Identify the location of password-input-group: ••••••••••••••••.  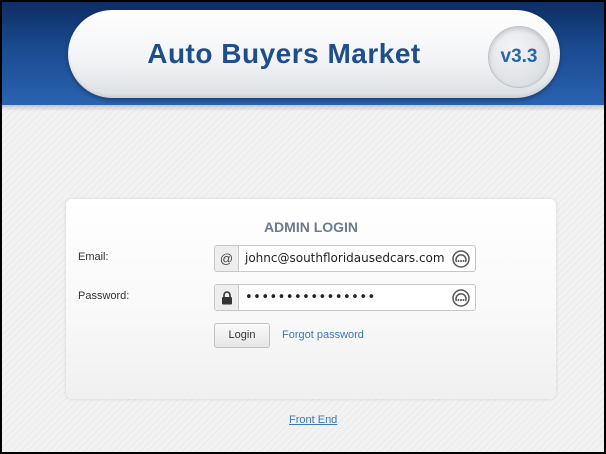
(345, 297).